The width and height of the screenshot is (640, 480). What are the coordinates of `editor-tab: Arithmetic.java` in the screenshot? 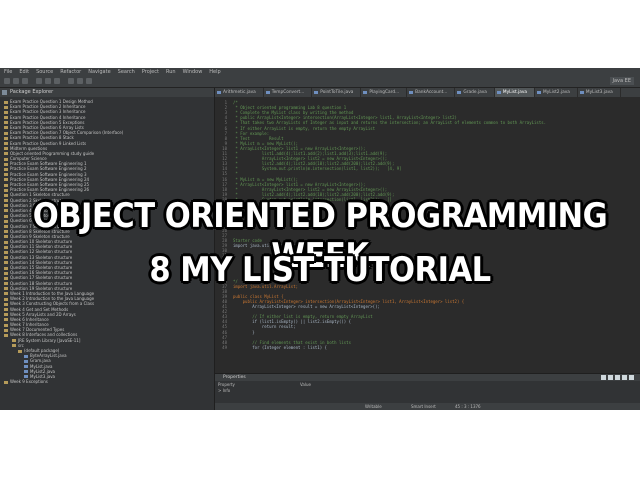 It's located at (239, 92).